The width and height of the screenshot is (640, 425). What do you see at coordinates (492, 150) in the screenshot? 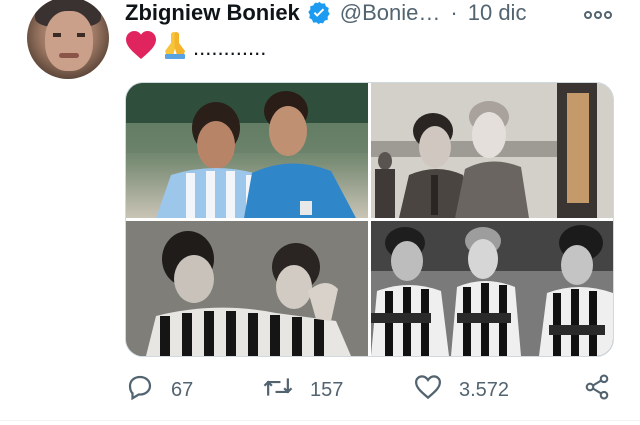
I see `photo-rossi-boniek-laughing` at bounding box center [492, 150].